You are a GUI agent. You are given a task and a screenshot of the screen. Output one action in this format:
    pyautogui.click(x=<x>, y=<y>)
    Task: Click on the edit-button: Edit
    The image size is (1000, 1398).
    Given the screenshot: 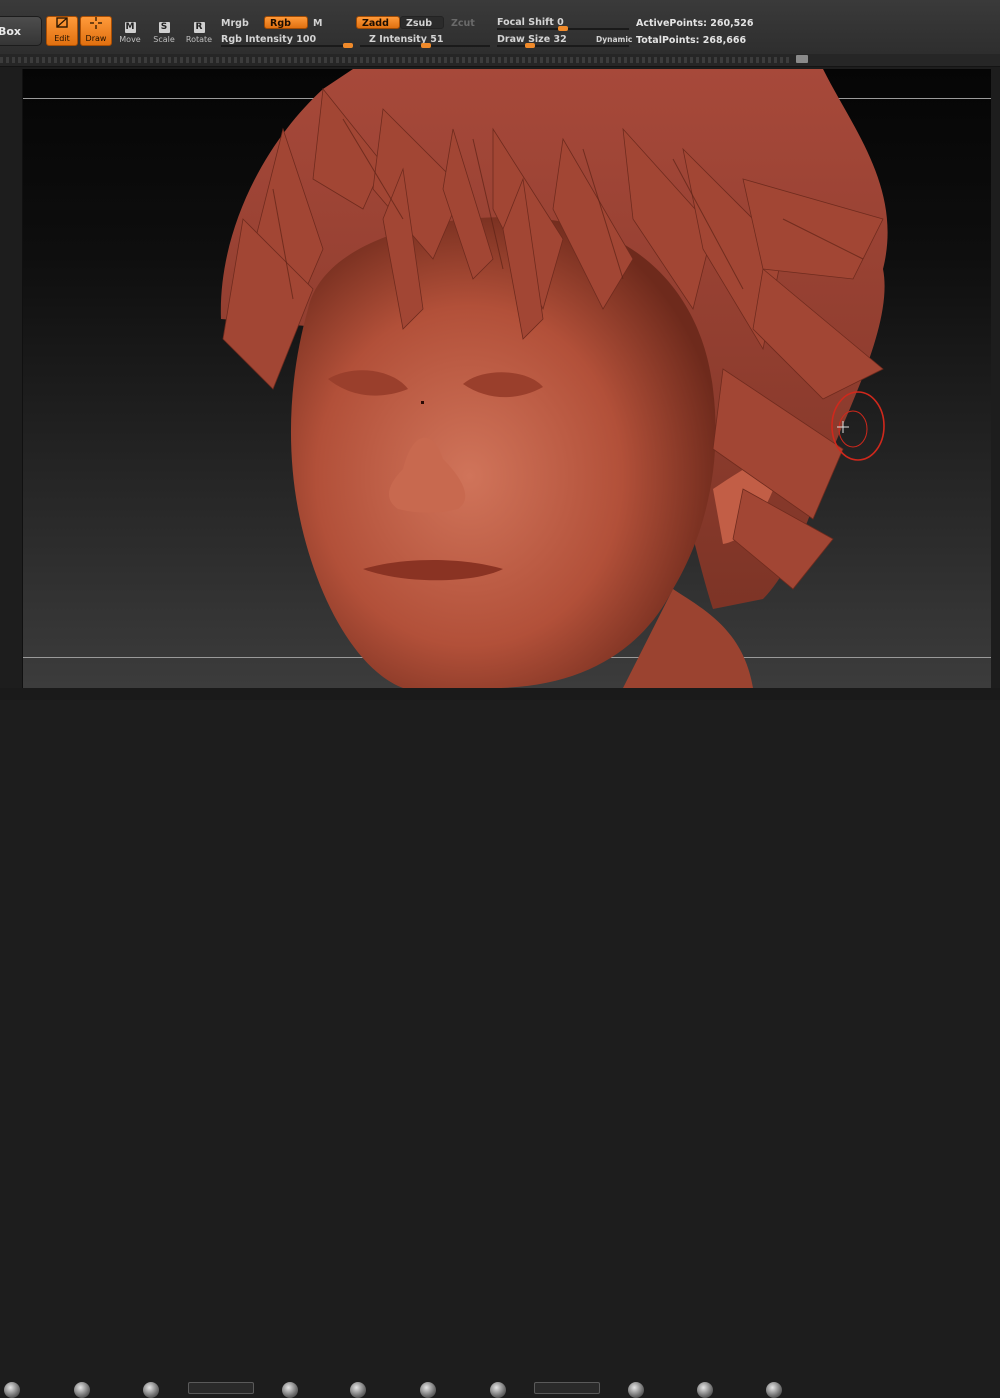 What is the action you would take?
    pyautogui.click(x=62, y=31)
    